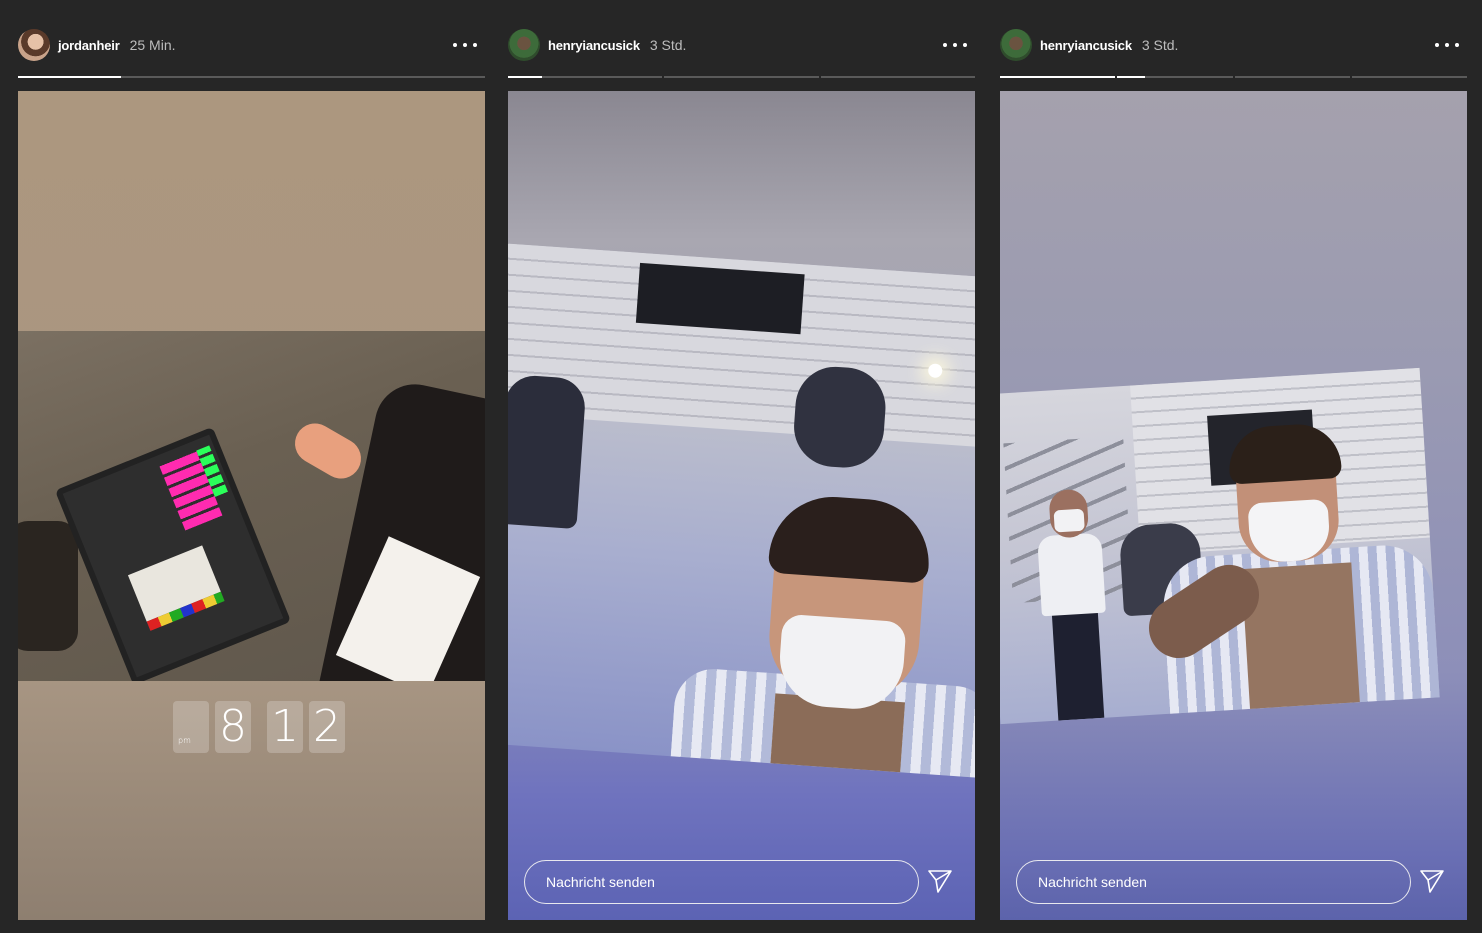 This screenshot has height=933, width=1482. I want to click on chair, so click(840, 417).